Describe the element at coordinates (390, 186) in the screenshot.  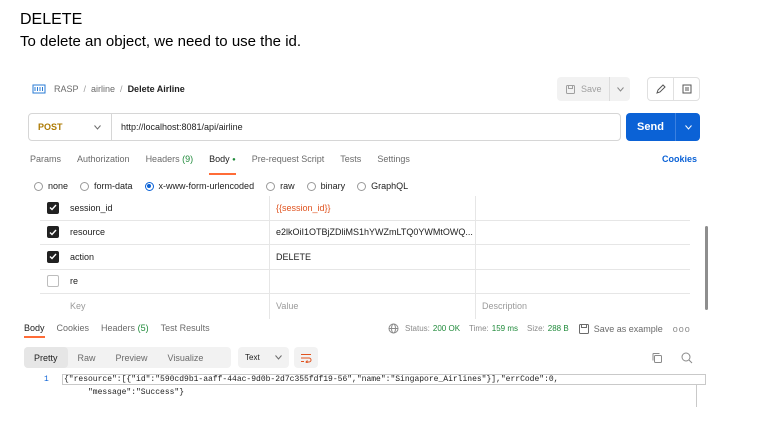
I see `radio-graphql-label: GraphQL` at that location.